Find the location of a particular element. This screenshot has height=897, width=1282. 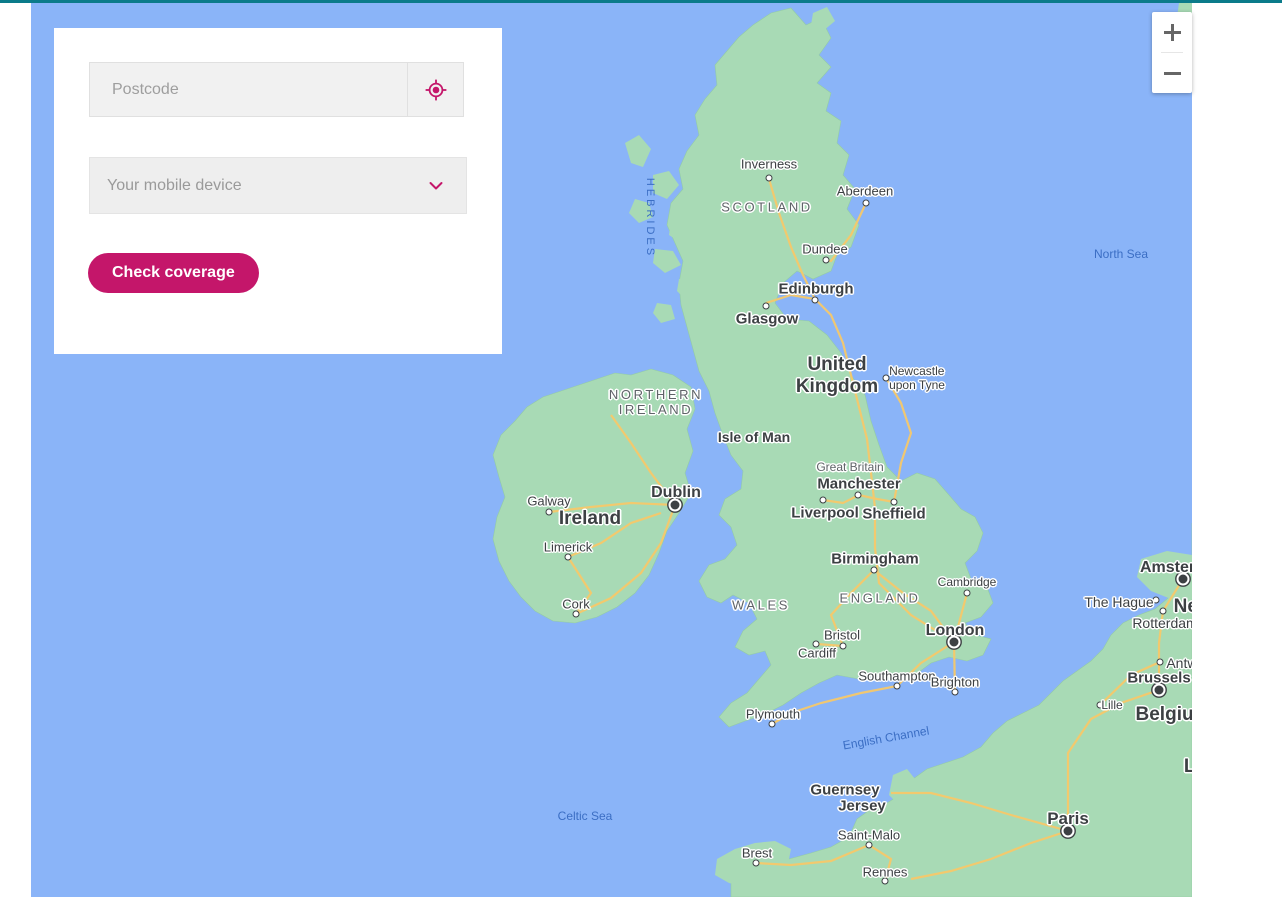

gps-crosshair-icon is located at coordinates (435, 89).